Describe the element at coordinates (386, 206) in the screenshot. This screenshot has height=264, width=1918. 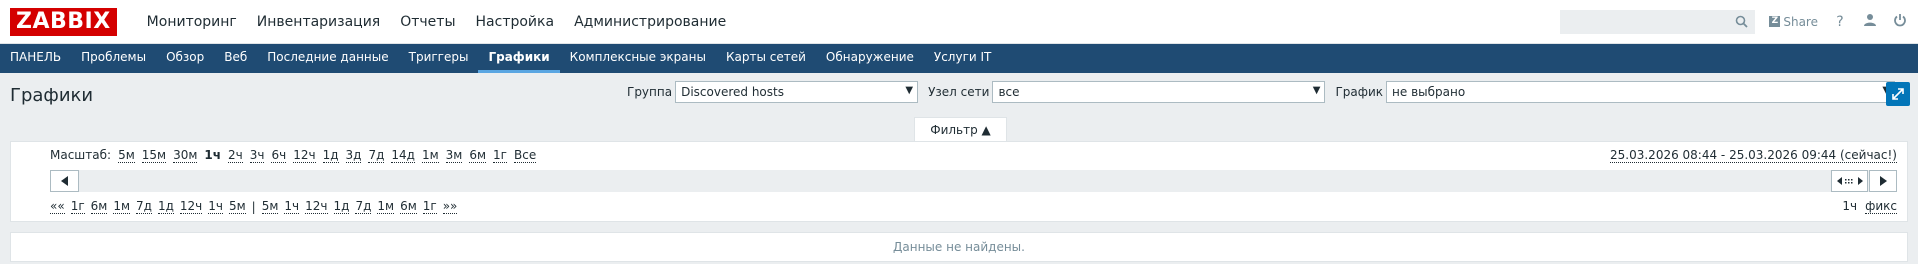
I see `nav-fwd-1mo: 1м` at that location.